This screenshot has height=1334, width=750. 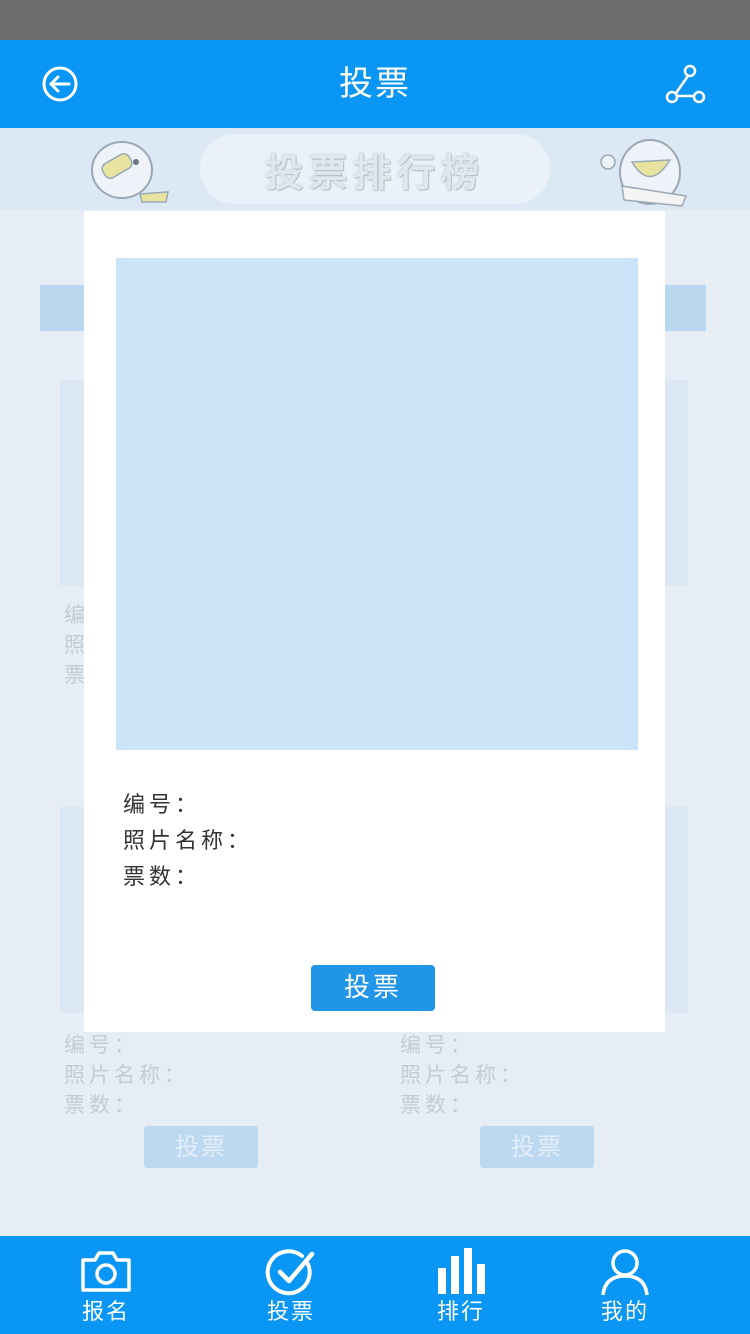 I want to click on nav-label-mine: 我的, so click(x=624, y=1312).